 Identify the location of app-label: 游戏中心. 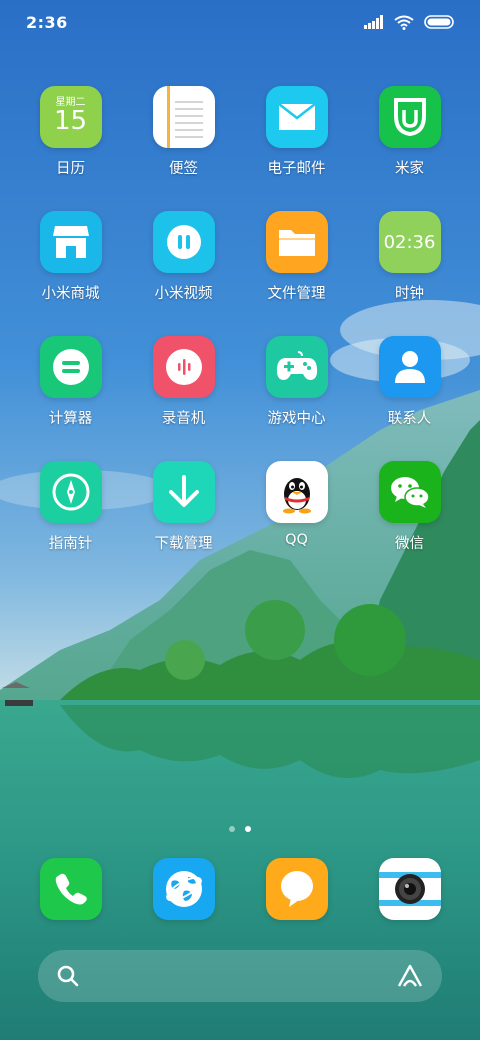
(296, 419).